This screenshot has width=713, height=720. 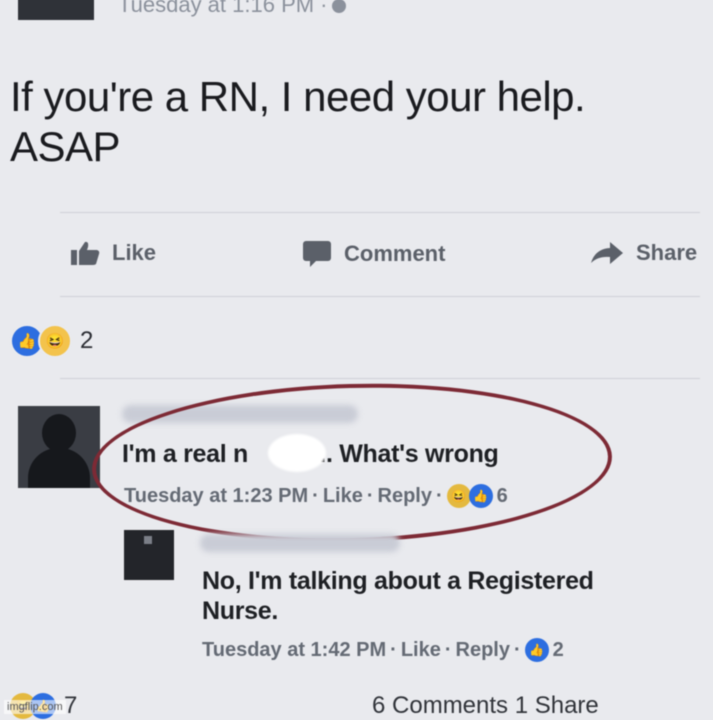 What do you see at coordinates (607, 253) in the screenshot?
I see `share-arrow-icon` at bounding box center [607, 253].